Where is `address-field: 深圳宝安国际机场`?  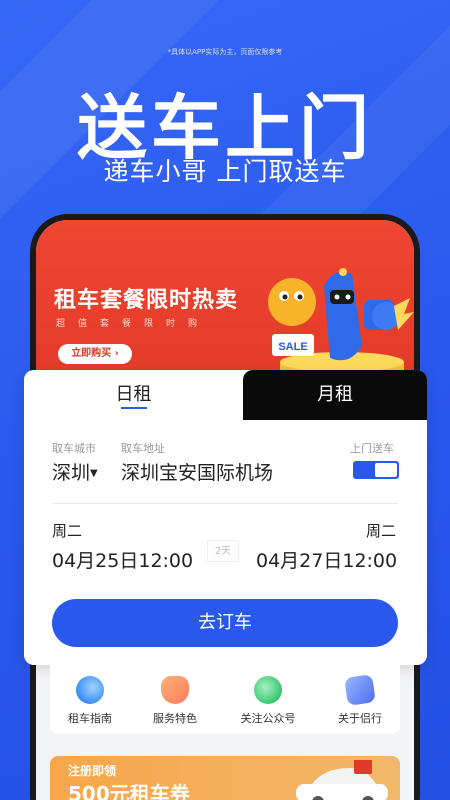
address-field: 深圳宝安国际机场 is located at coordinates (197, 471).